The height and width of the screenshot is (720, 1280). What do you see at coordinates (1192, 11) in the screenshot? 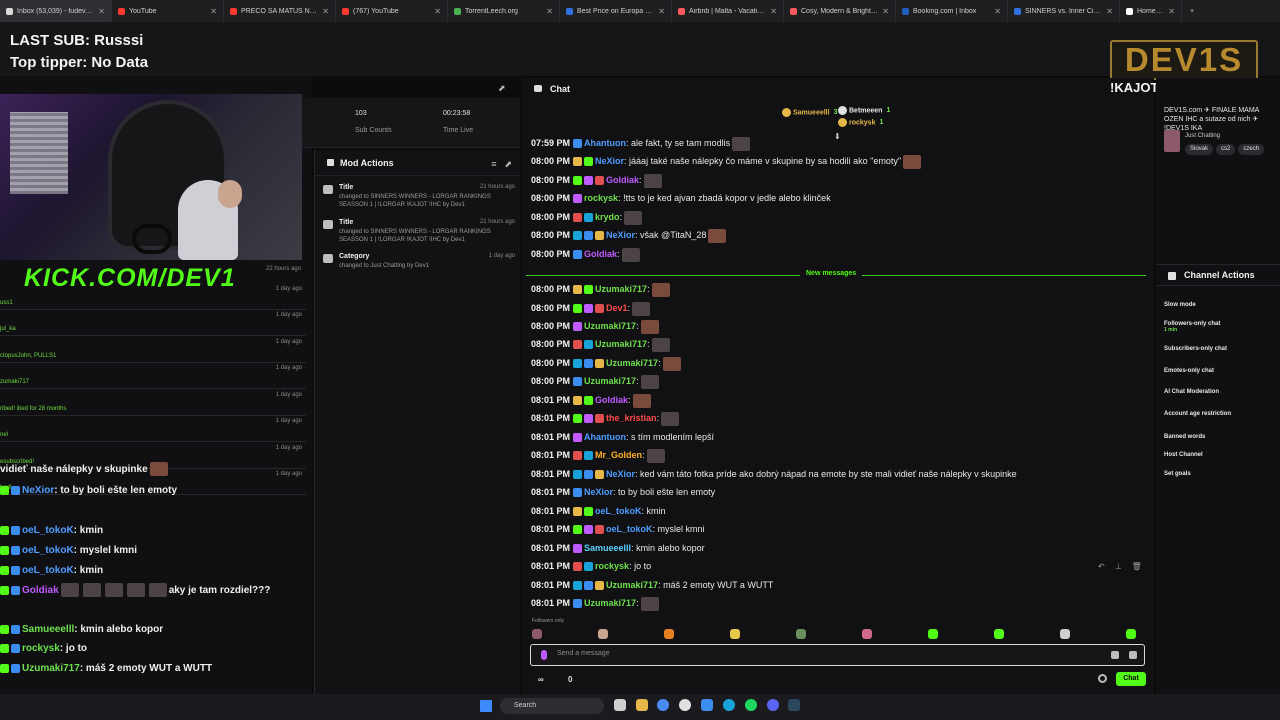
I see `new-tab-button: +` at bounding box center [1192, 11].